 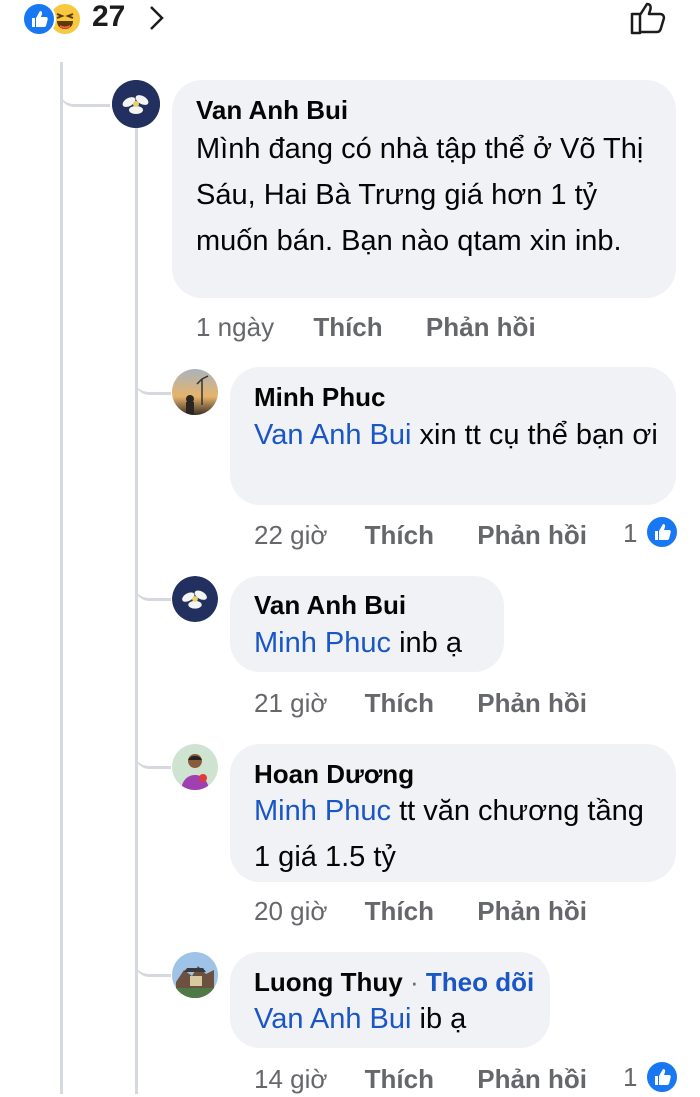 I want to click on comment-time: 1 ngày, so click(x=235, y=327).